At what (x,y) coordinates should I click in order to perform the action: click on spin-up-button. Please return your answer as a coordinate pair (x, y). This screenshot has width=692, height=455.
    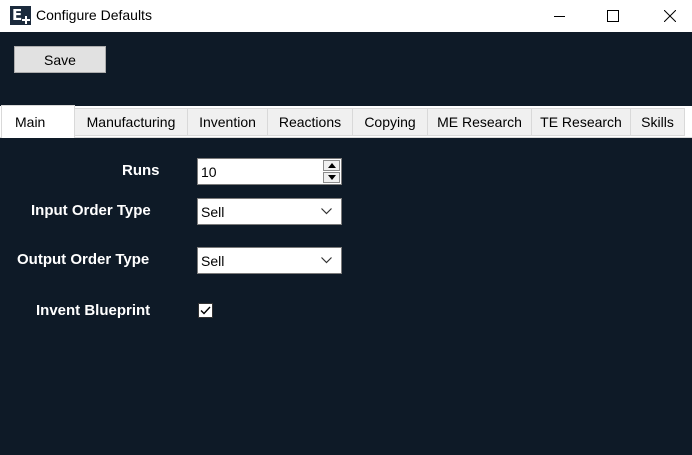
    Looking at the image, I should click on (331, 165).